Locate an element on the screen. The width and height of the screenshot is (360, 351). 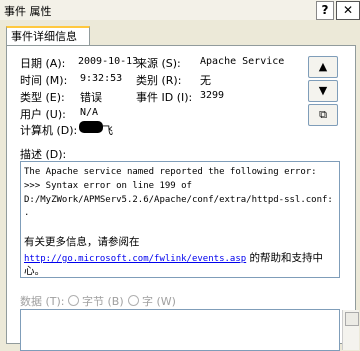
tab-event-details: 事件详细信息 is located at coordinates (48, 36).